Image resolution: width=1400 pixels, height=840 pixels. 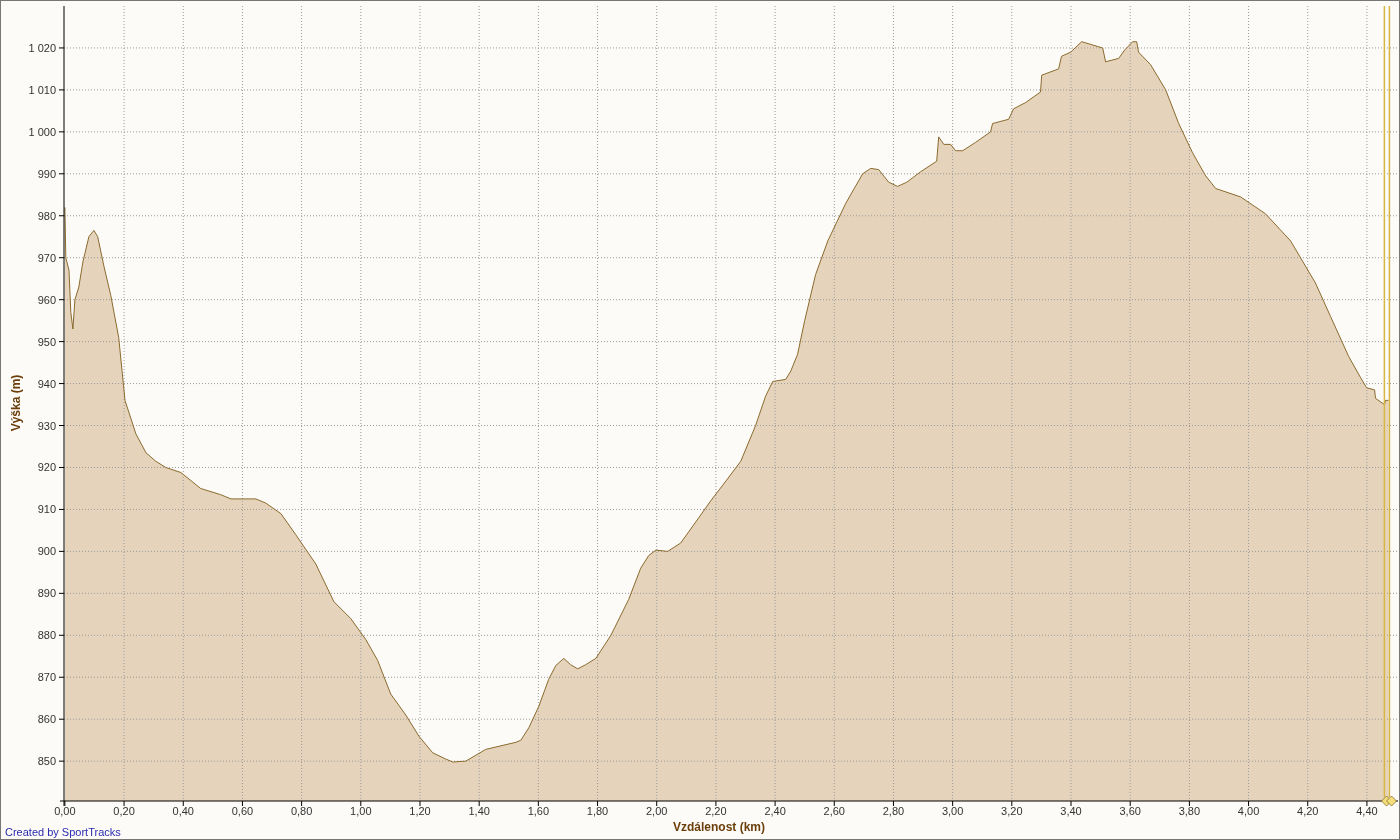 I want to click on x-tick-label: 1,00, so click(x=361, y=811).